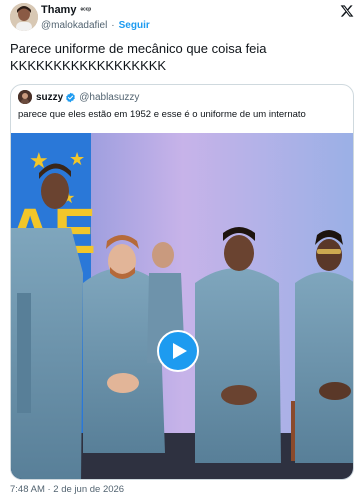 Image resolution: width=364 pixels, height=499 pixels. I want to click on author-names: Thamy ᵉᶜᶜᵖ @malokadafiel · Seguir, so click(95, 18).